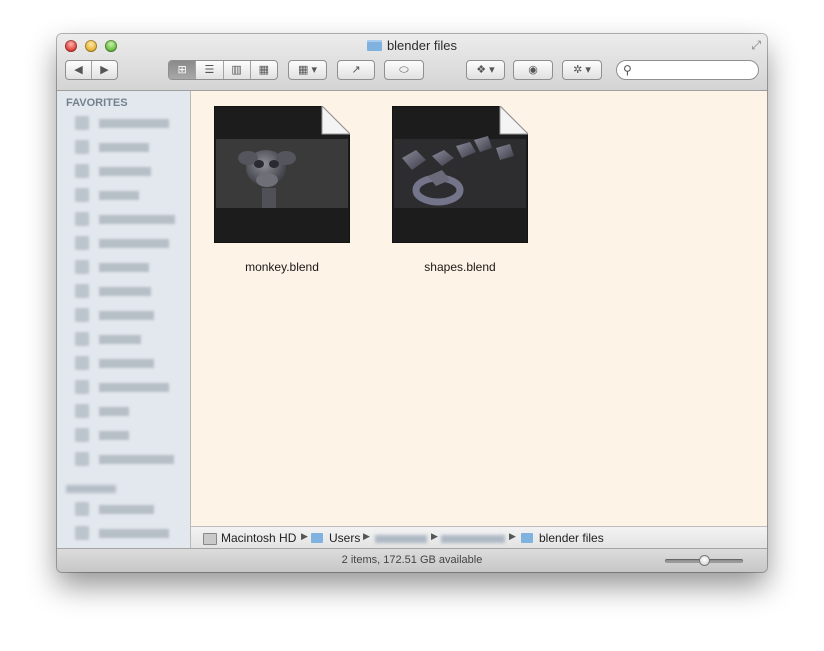 The height and width of the screenshot is (651, 824). What do you see at coordinates (485, 70) in the screenshot?
I see `dropbox-button: ❖ ▾` at bounding box center [485, 70].